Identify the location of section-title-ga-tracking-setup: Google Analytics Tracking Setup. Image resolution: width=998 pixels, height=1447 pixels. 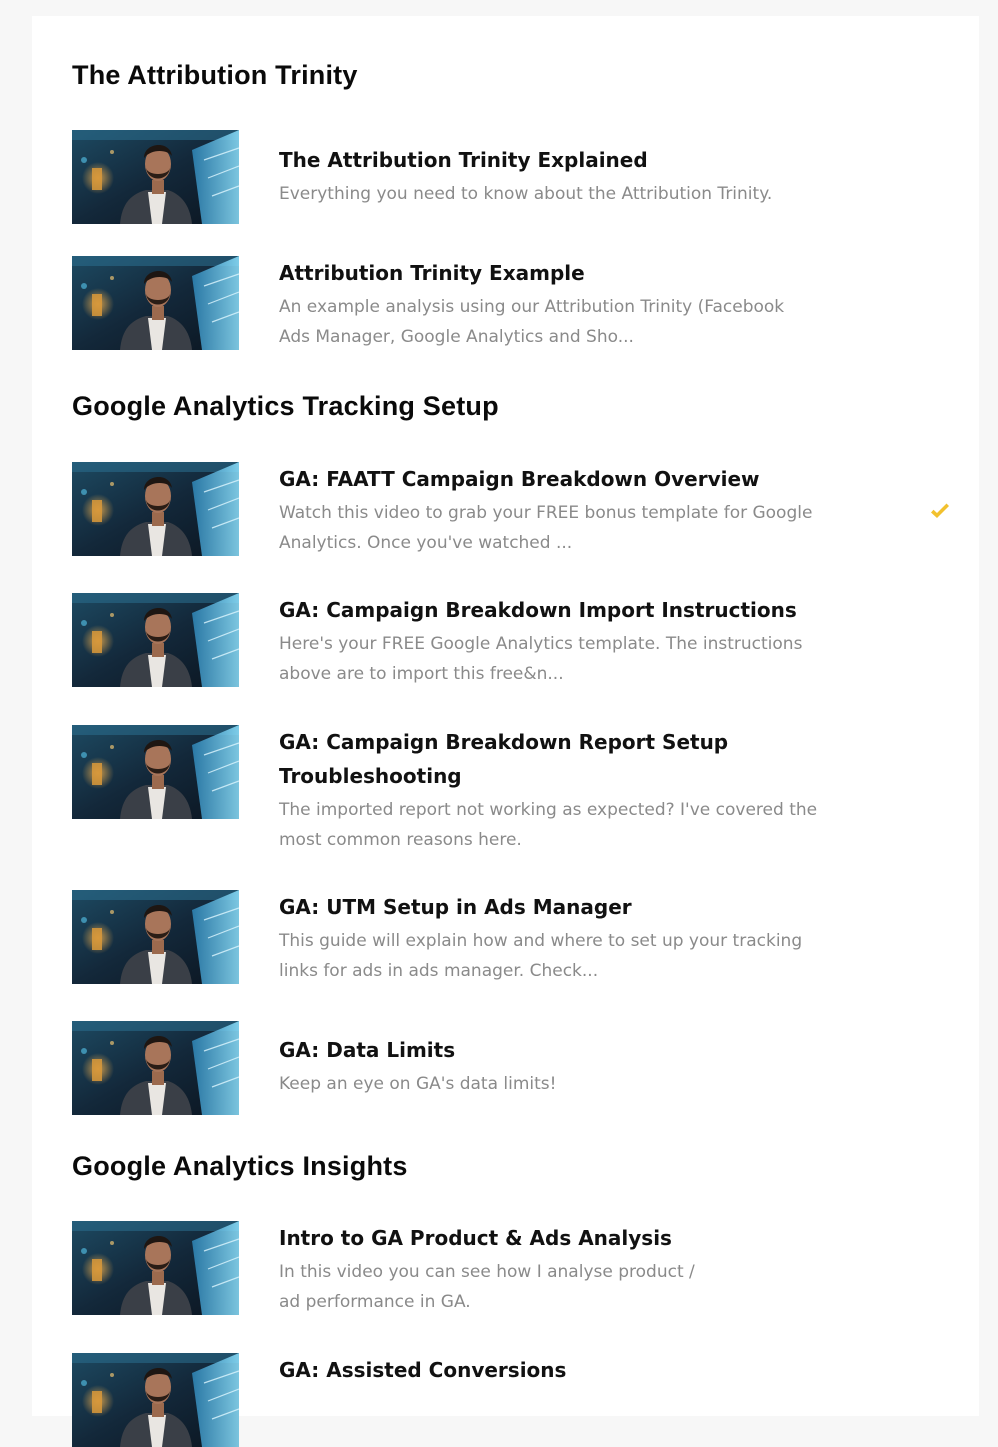
(285, 406).